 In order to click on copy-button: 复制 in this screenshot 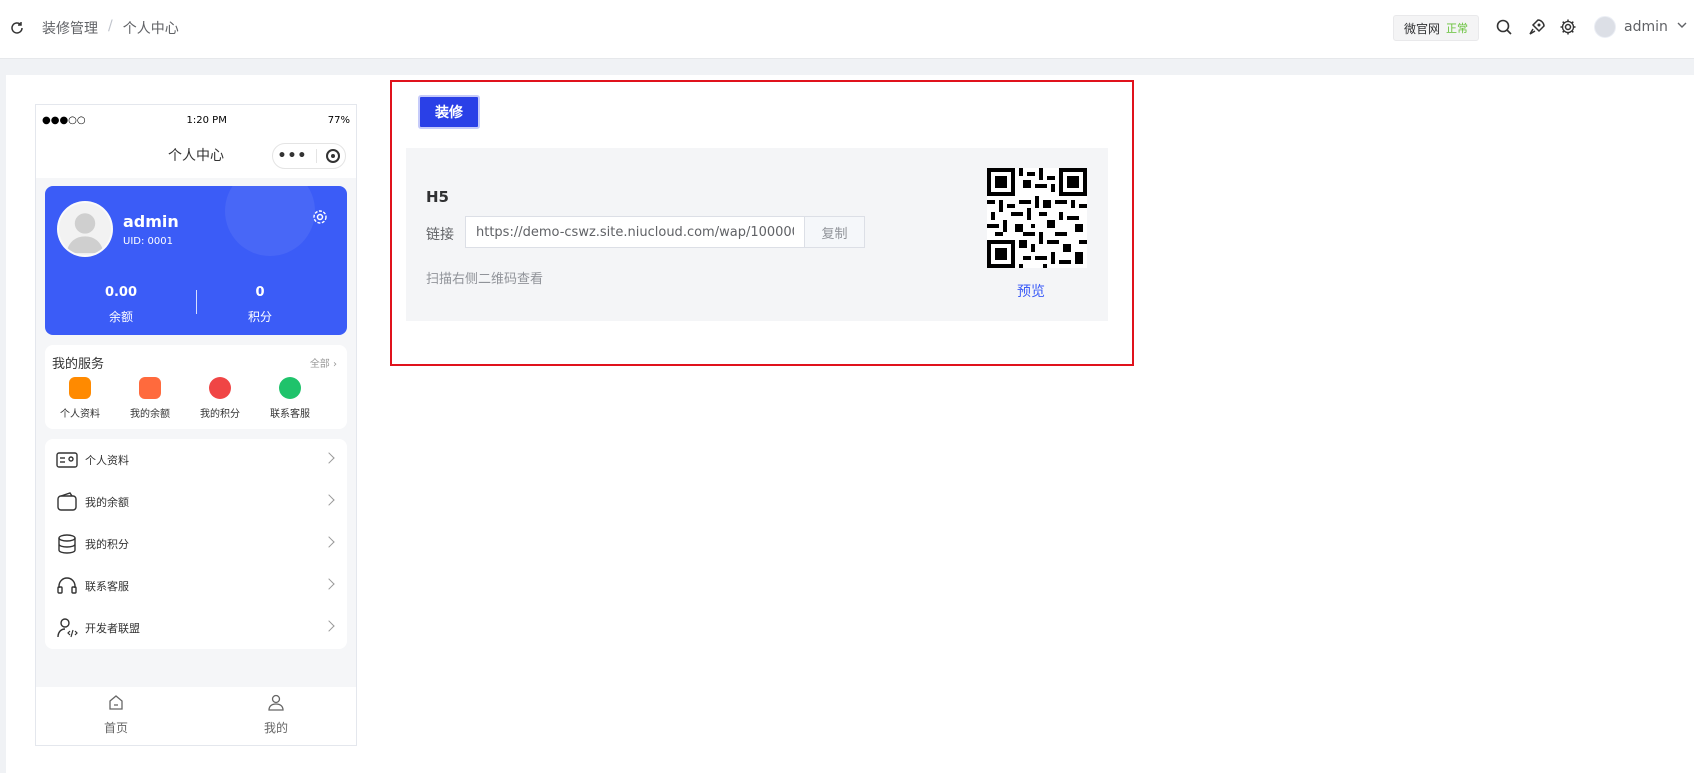, I will do `click(835, 232)`.